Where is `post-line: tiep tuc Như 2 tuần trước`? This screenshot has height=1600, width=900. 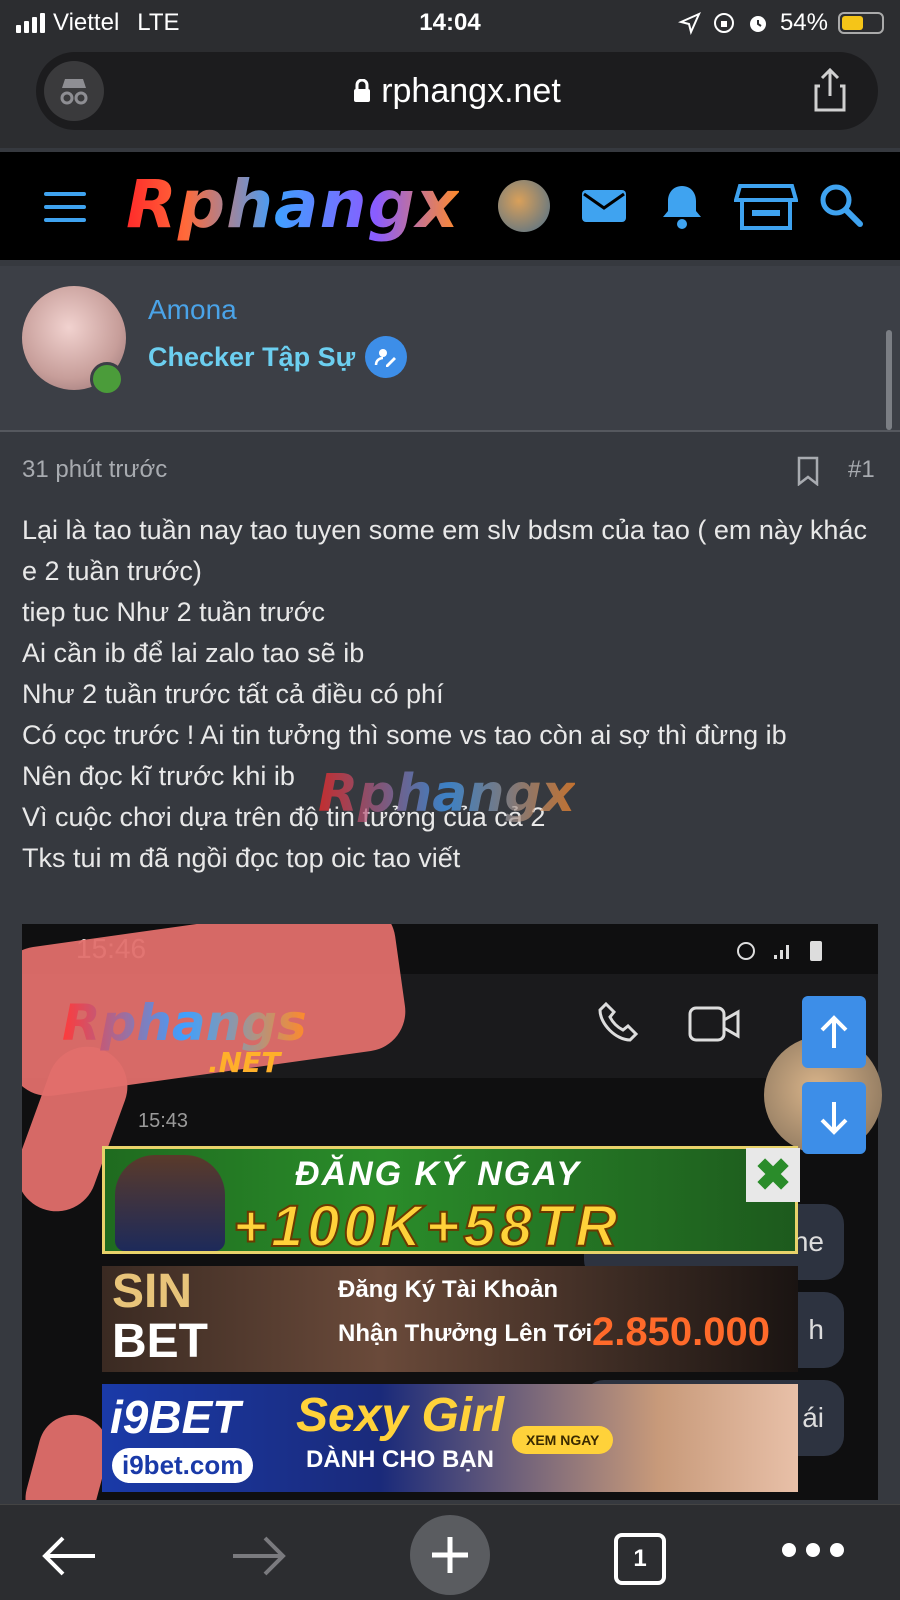
post-line: tiep tuc Như 2 tuần trước is located at coordinates (173, 612).